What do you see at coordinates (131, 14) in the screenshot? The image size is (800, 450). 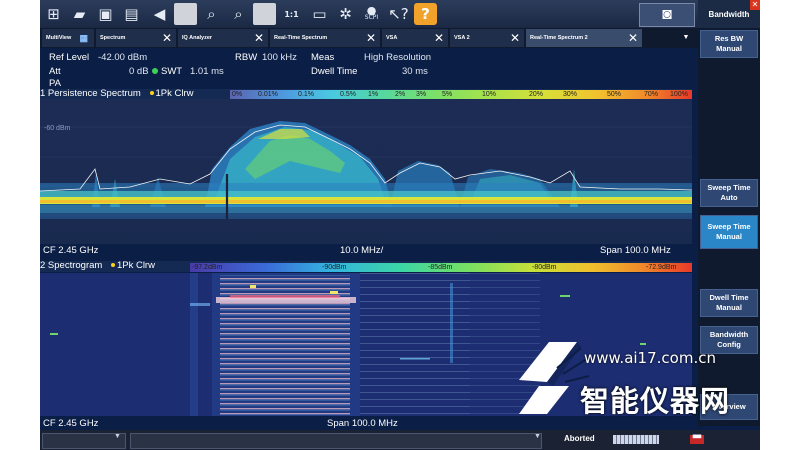 I see `print-icon: ▤` at bounding box center [131, 14].